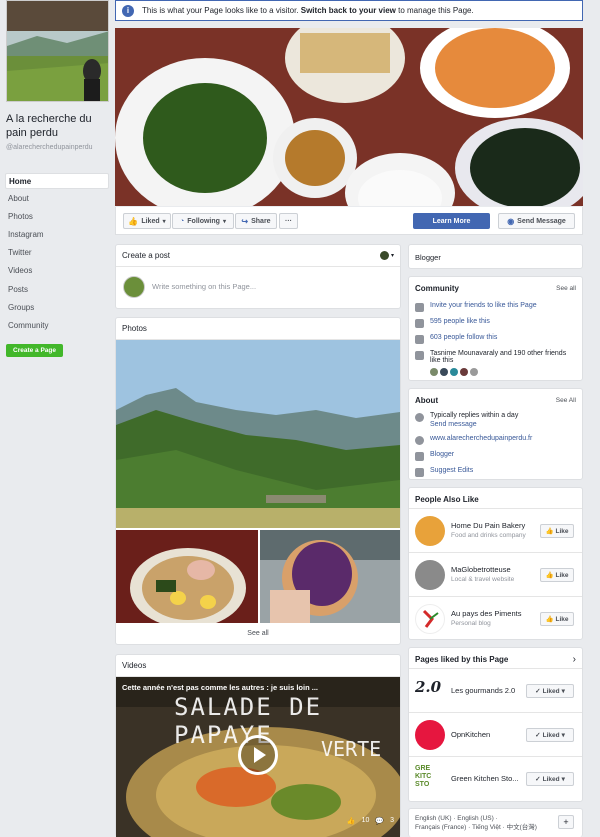 This screenshot has width=600, height=837. What do you see at coordinates (147, 221) in the screenshot?
I see `liked-button: 👍 Liked ▾` at bounding box center [147, 221].